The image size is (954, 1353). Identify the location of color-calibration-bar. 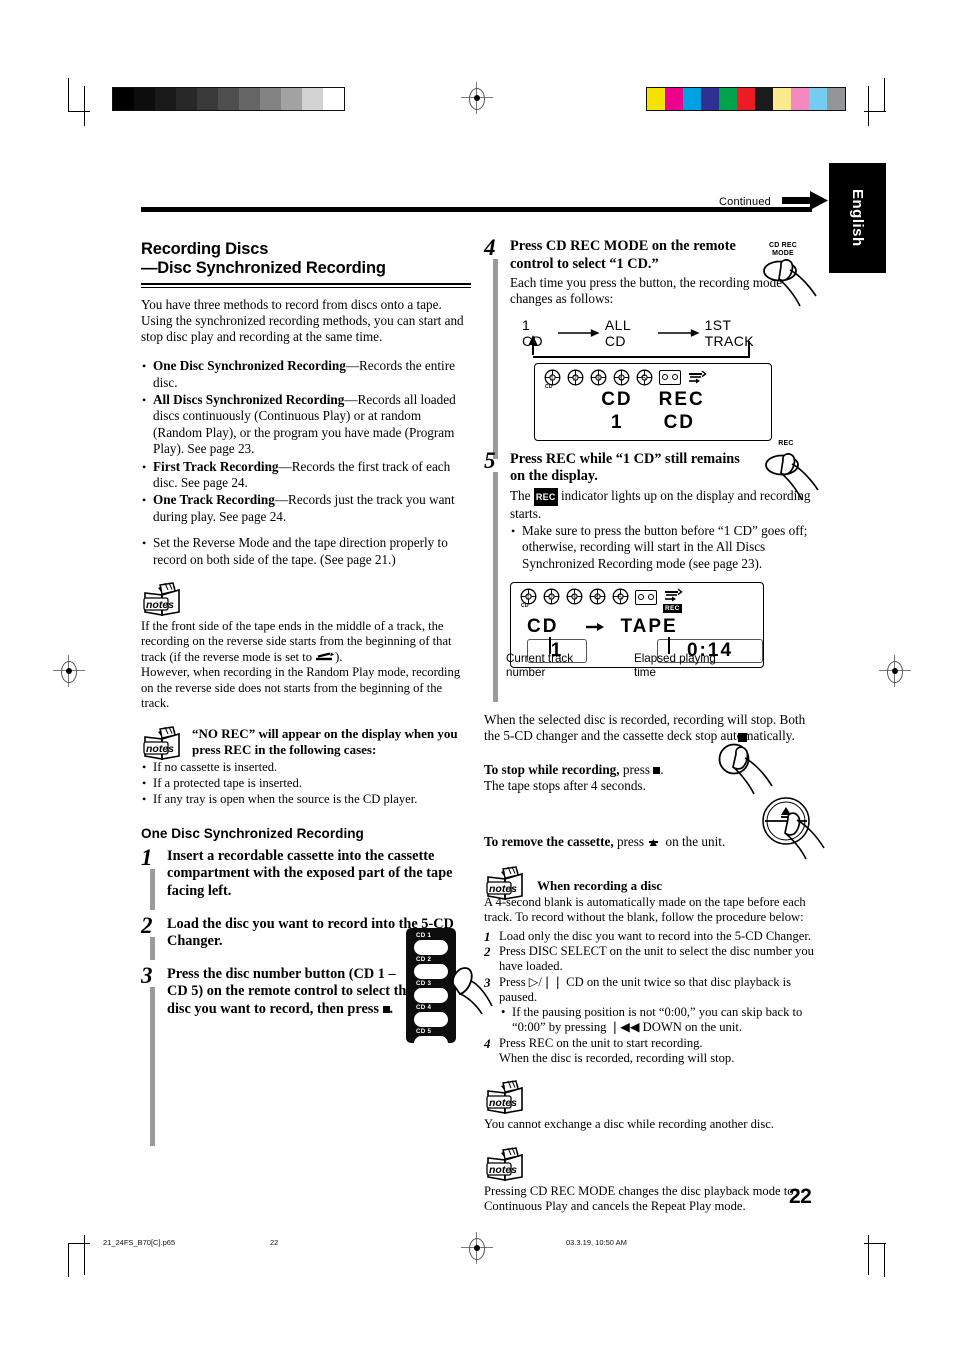
(746, 99).